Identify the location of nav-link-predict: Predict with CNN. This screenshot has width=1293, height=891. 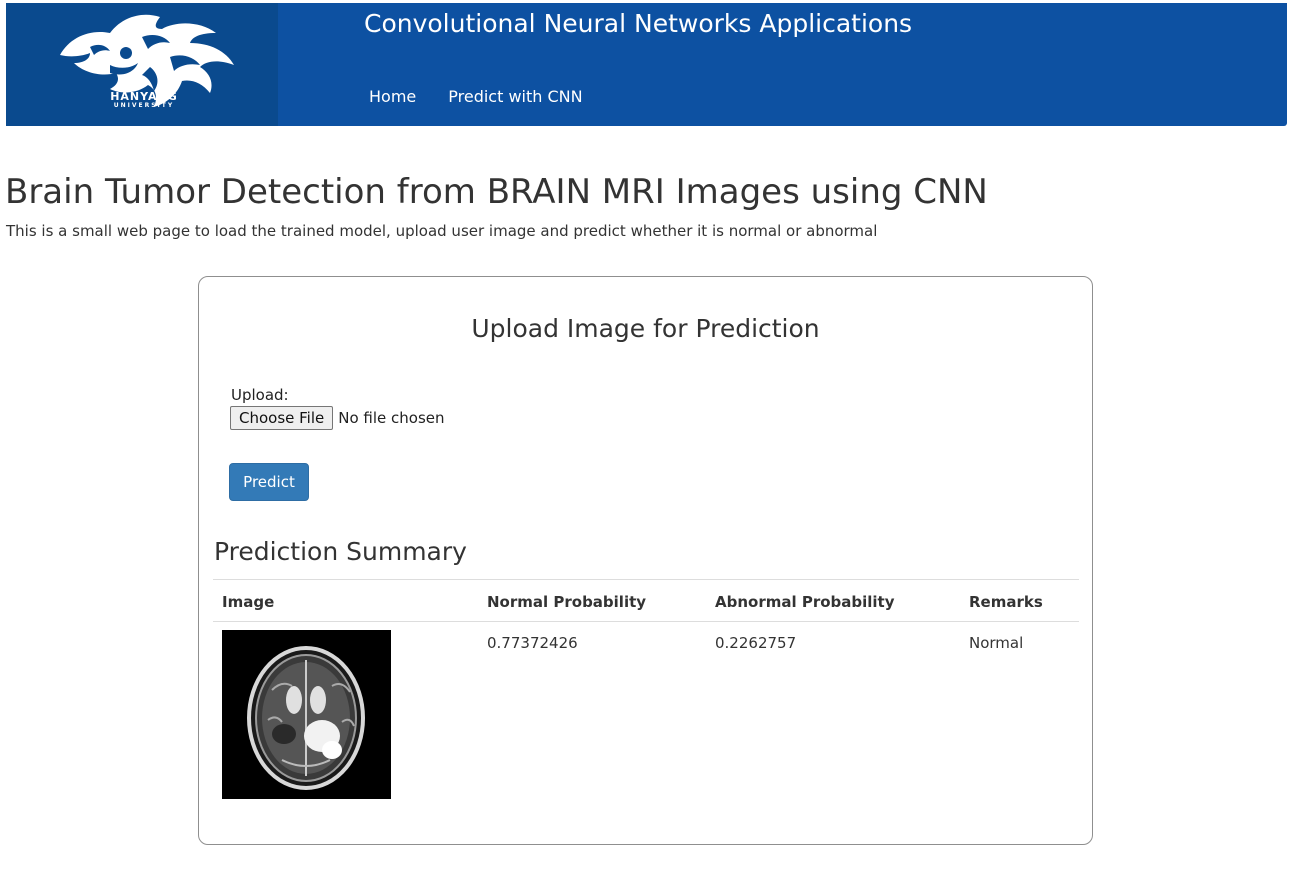
(515, 97).